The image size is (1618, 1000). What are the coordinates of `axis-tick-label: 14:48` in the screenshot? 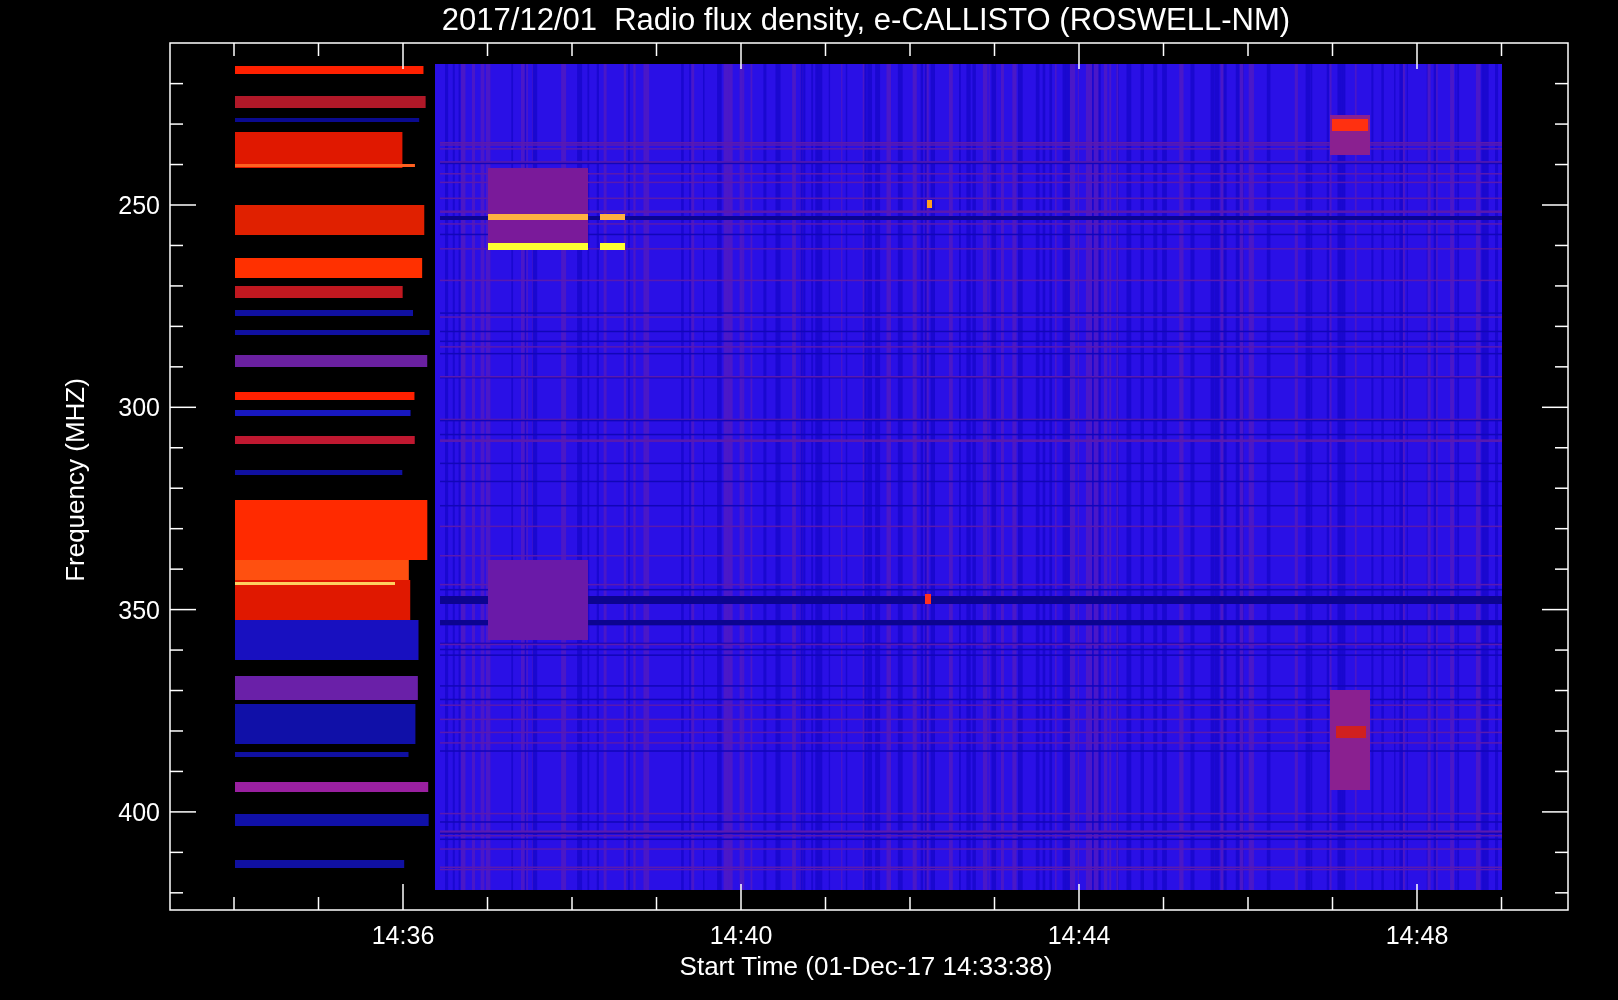 It's located at (1417, 935).